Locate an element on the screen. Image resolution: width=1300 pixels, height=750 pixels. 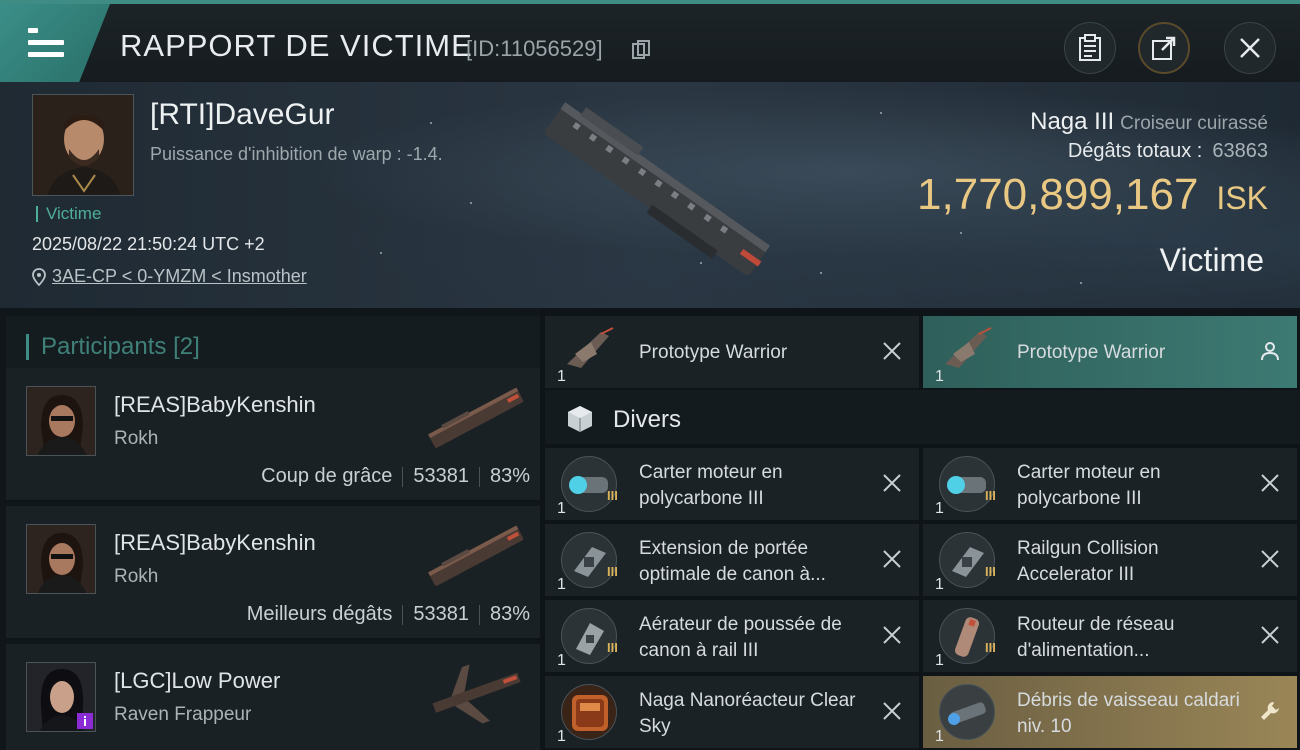
share-icon is located at coordinates (1164, 48).